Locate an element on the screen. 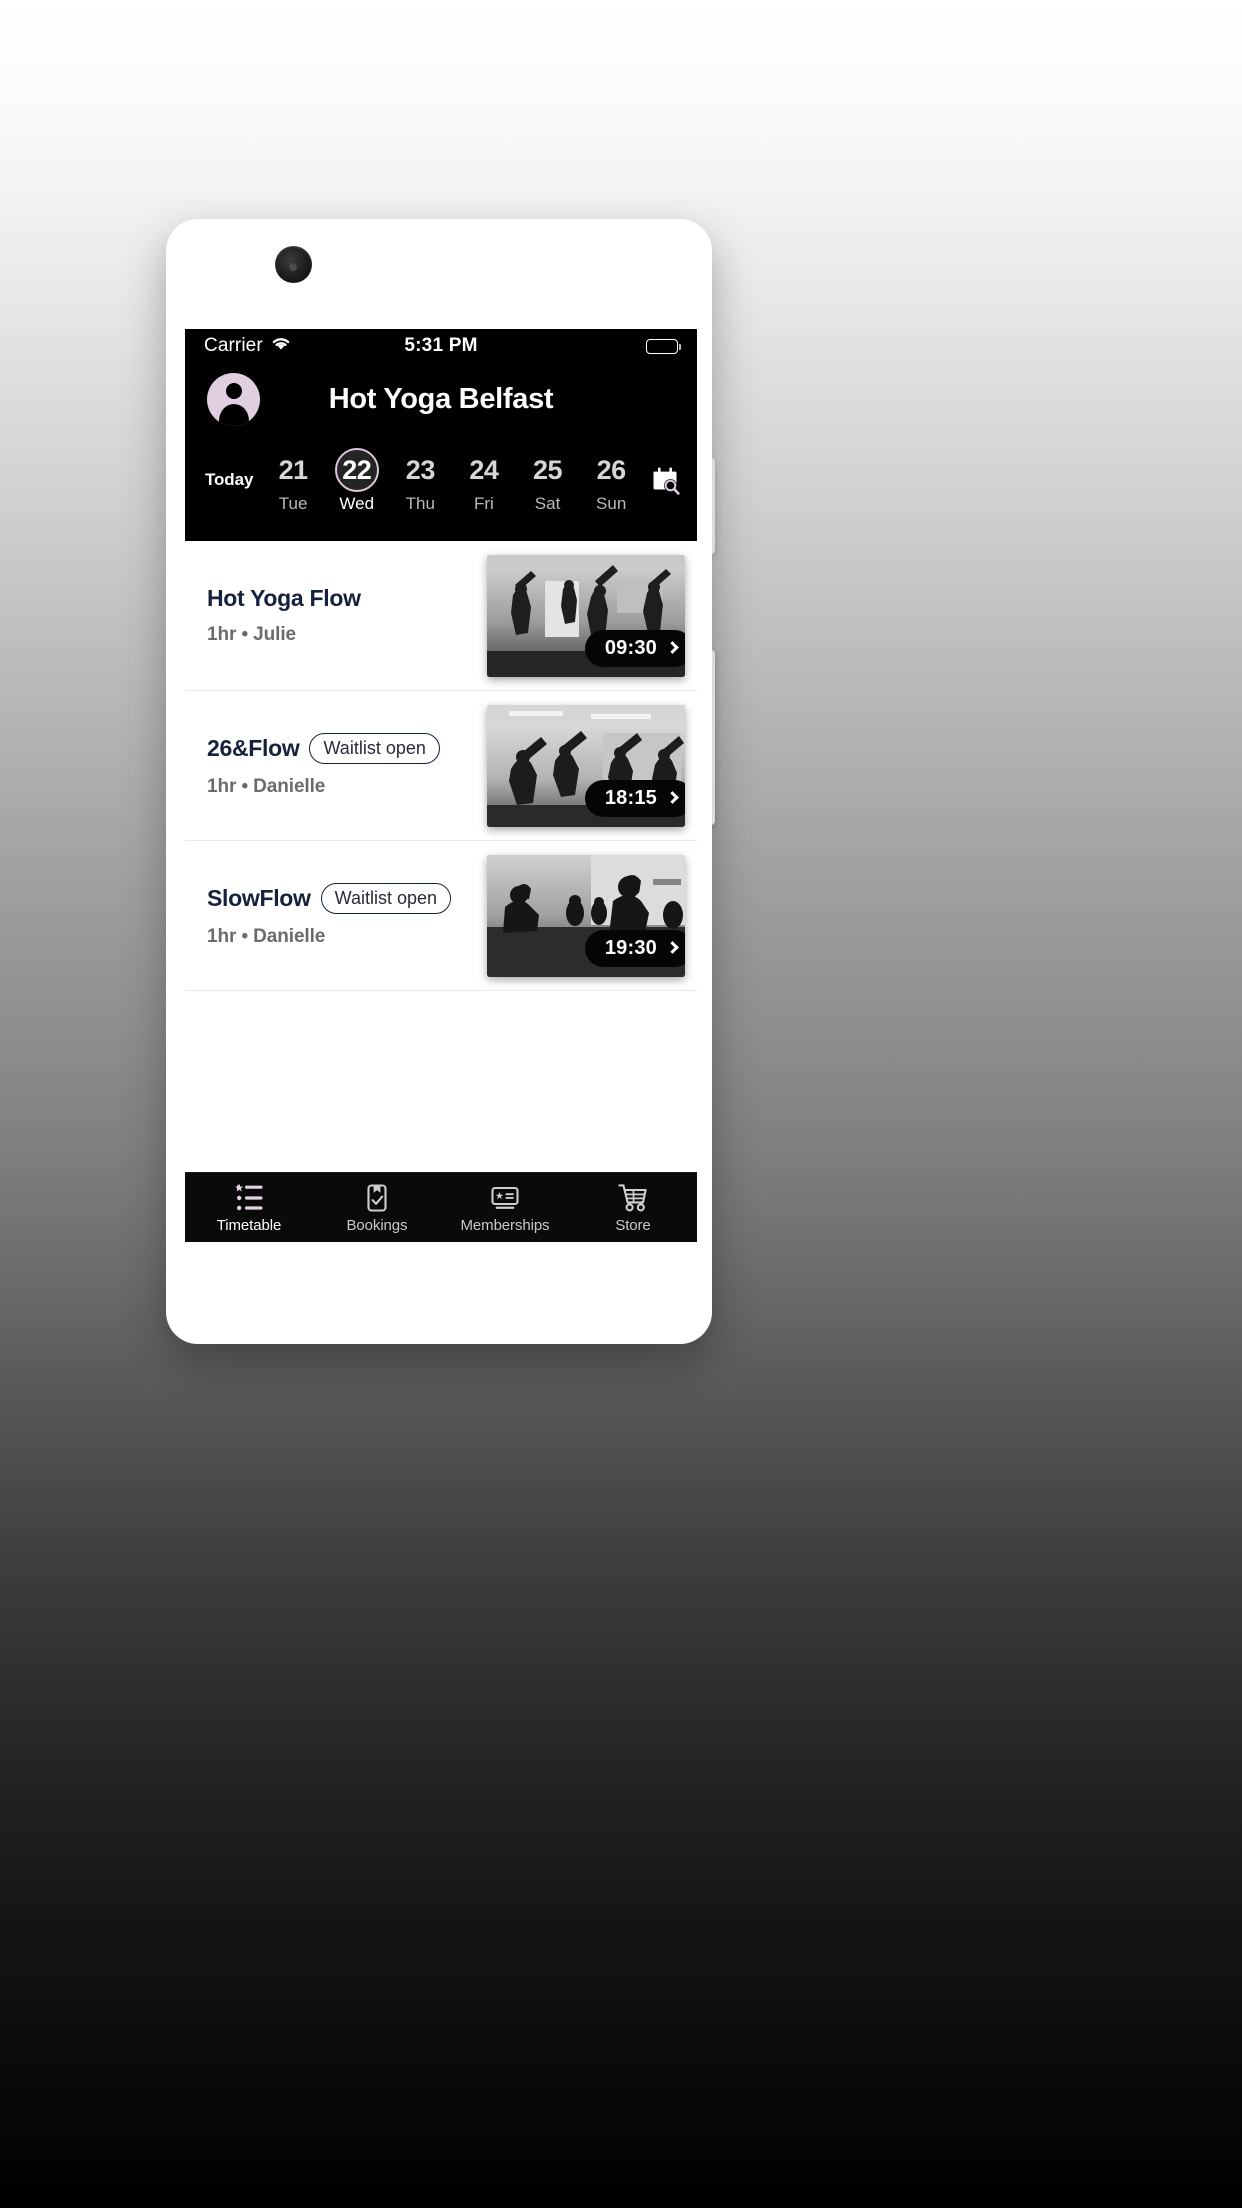 The height and width of the screenshot is (2208, 1242). battery-full-icon is located at coordinates (663, 346).